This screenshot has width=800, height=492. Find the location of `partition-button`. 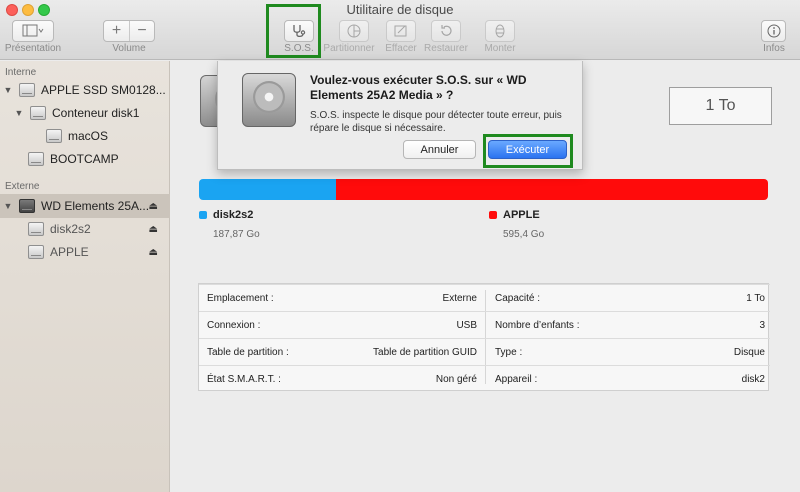

partition-button is located at coordinates (354, 31).